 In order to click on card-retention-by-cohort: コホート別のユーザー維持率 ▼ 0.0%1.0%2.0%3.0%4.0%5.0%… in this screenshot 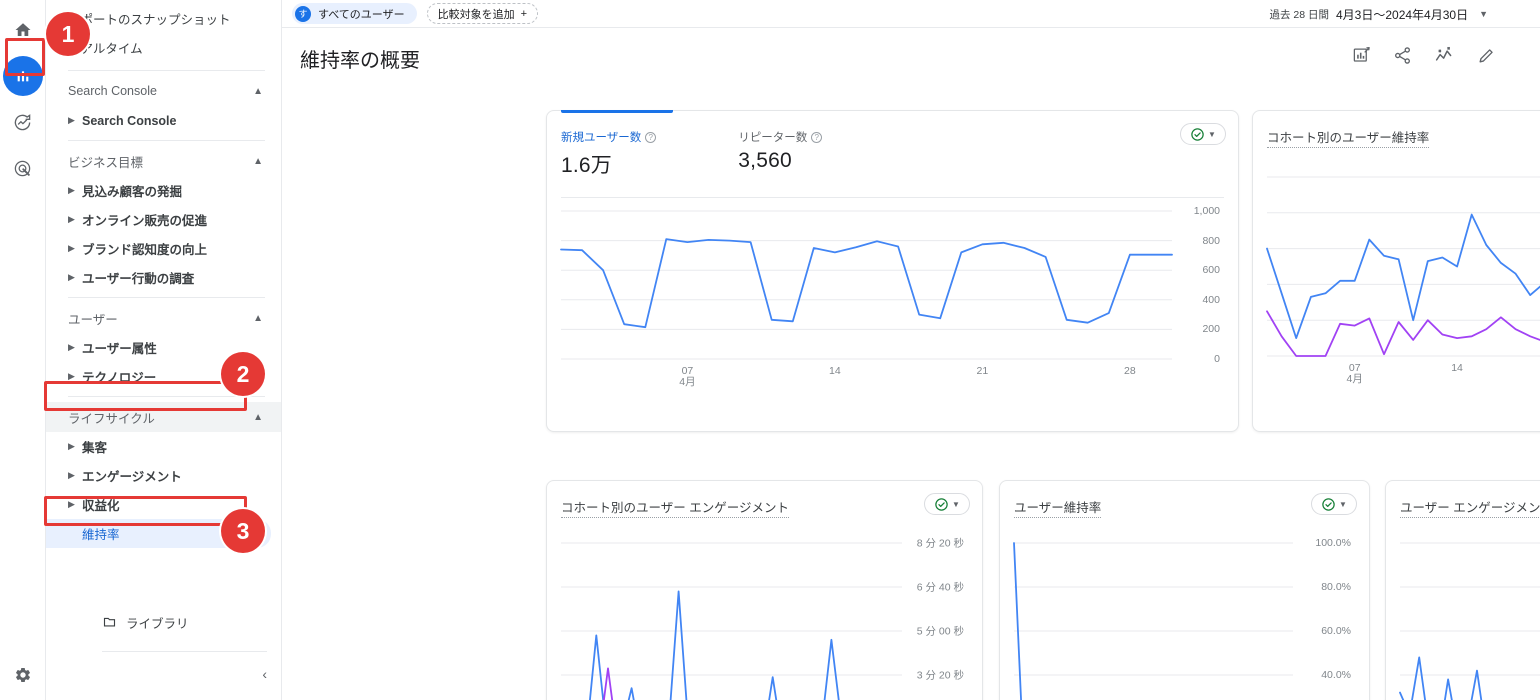, I will do `click(1396, 271)`.